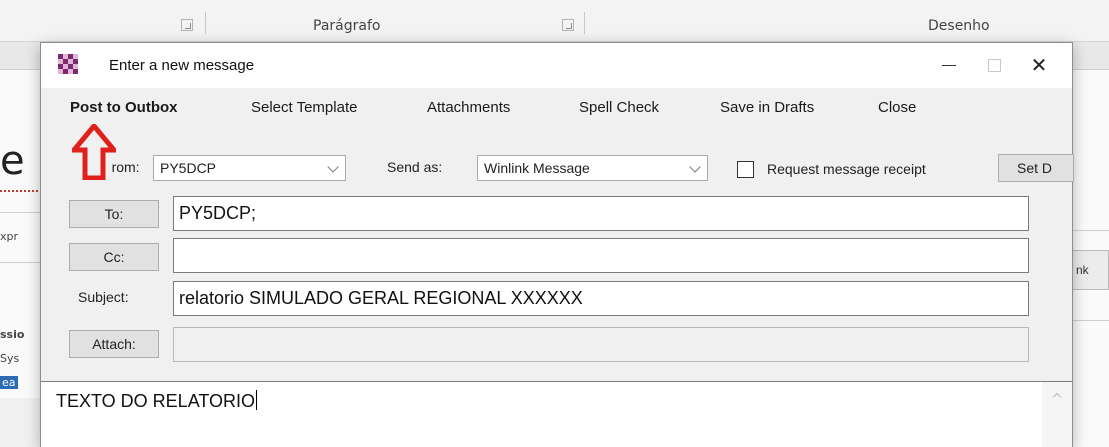  Describe the element at coordinates (68, 64) in the screenshot. I see `checkered-app-icon` at that location.